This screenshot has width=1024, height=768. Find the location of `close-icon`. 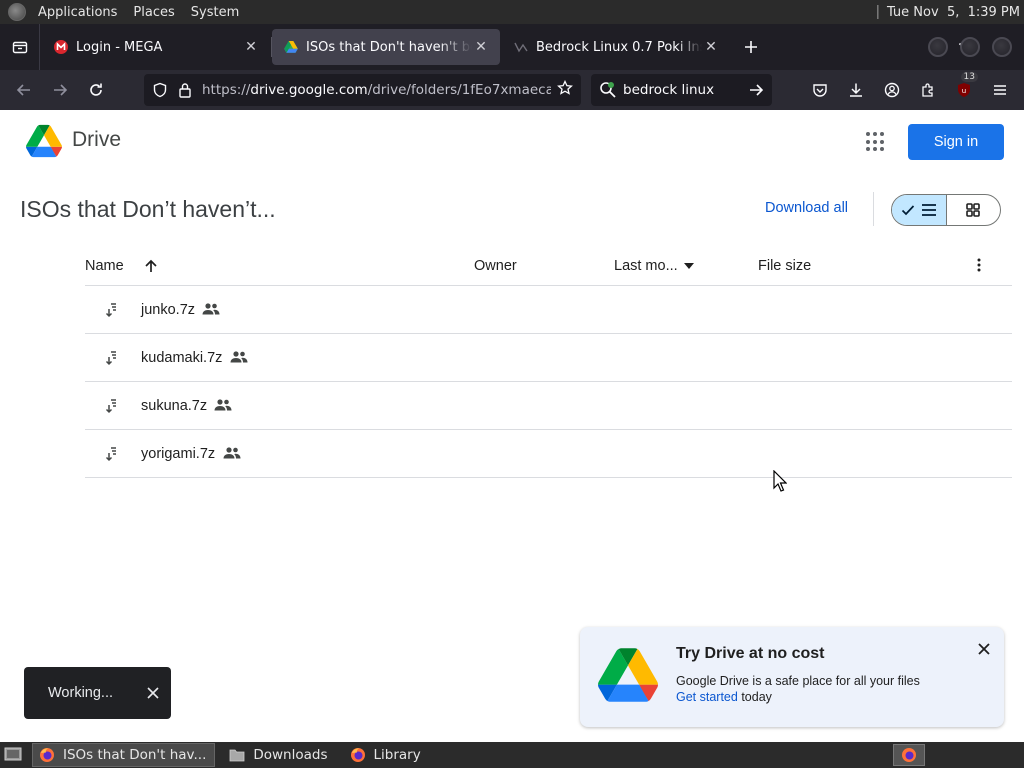

close-icon is located at coordinates (153, 693).